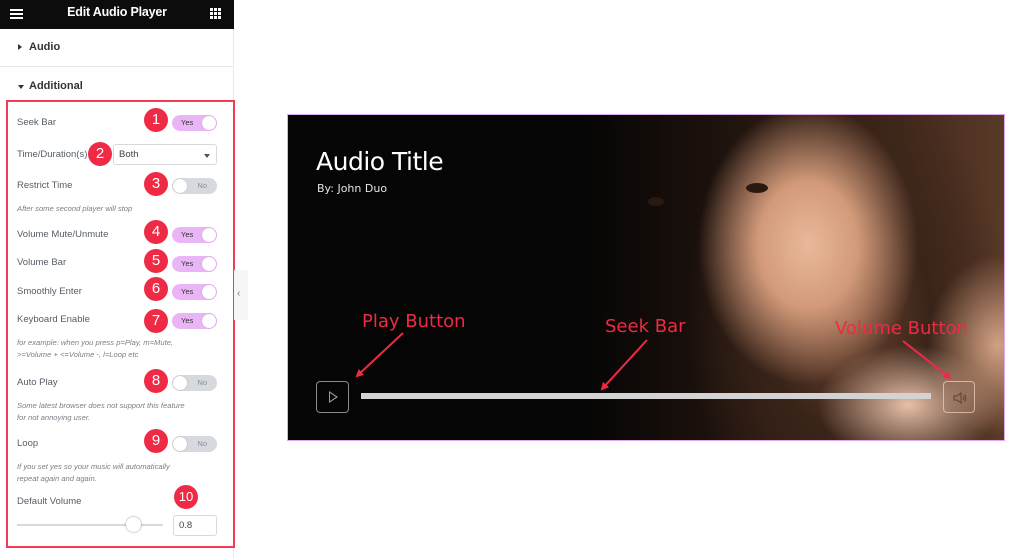 The image size is (1024, 558). Describe the element at coordinates (156, 441) in the screenshot. I see `badge-9: 9` at that location.